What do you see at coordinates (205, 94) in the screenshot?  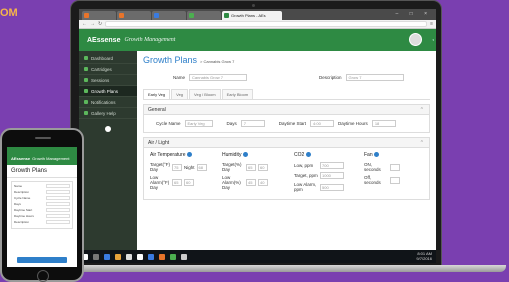 I see `tab-veg-bloom: Veg / Bloom` at bounding box center [205, 94].